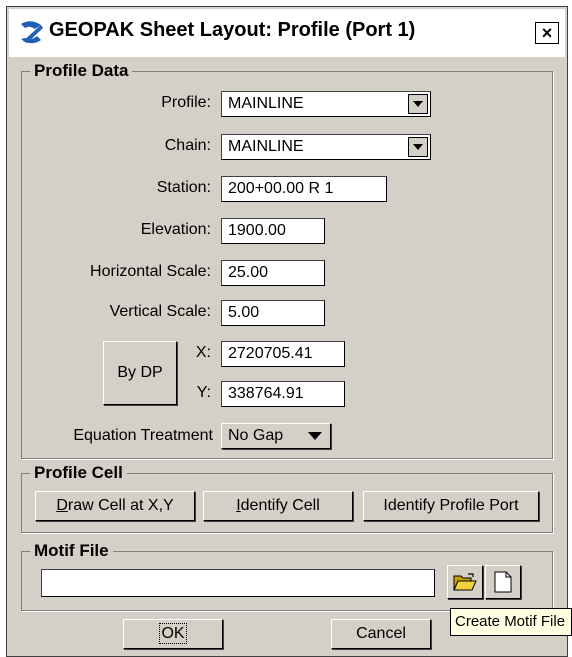 The height and width of the screenshot is (657, 572). I want to click on browse-folder-button, so click(465, 582).